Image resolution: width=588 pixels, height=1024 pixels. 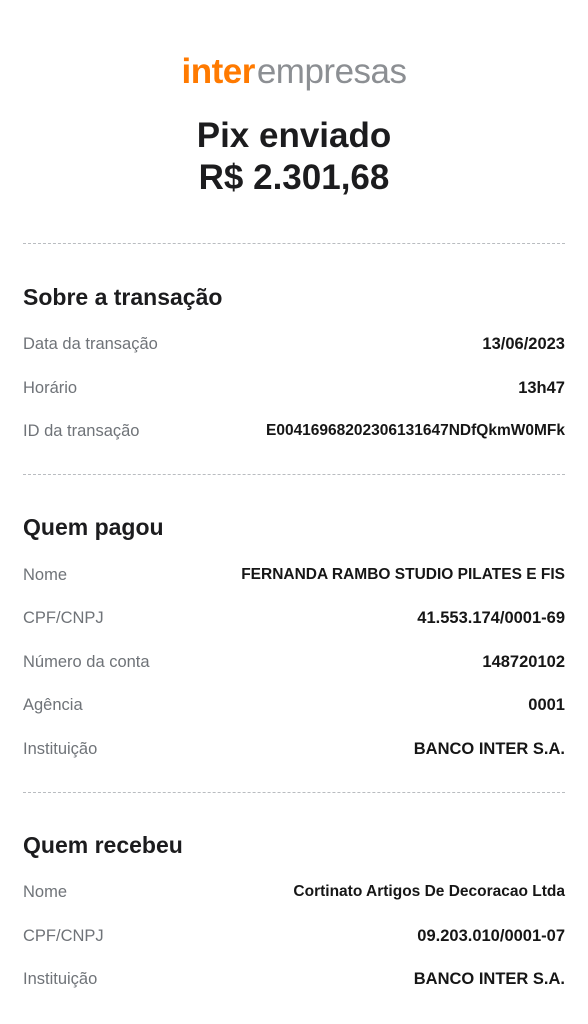 I want to click on detail-row-payer-name: Nome FERNANDA RAMBO STUDIO PILATES E FIS, so click(x=294, y=575).